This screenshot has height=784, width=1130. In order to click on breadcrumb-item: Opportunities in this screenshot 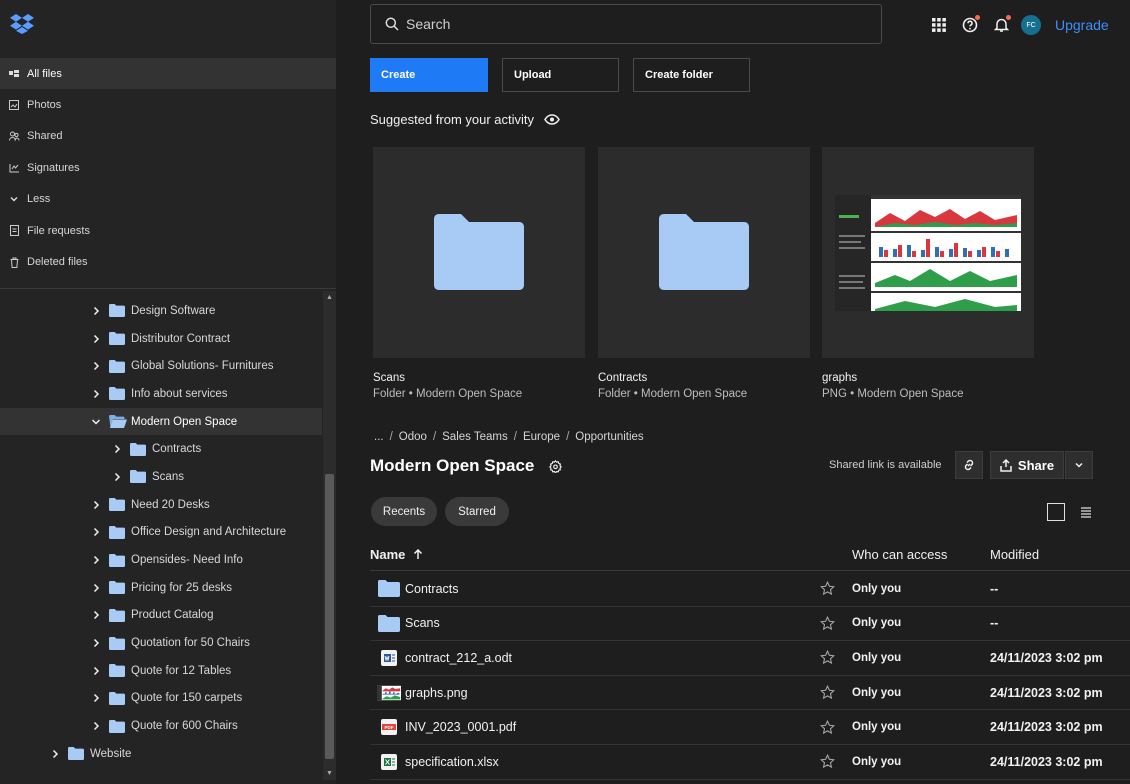, I will do `click(609, 437)`.